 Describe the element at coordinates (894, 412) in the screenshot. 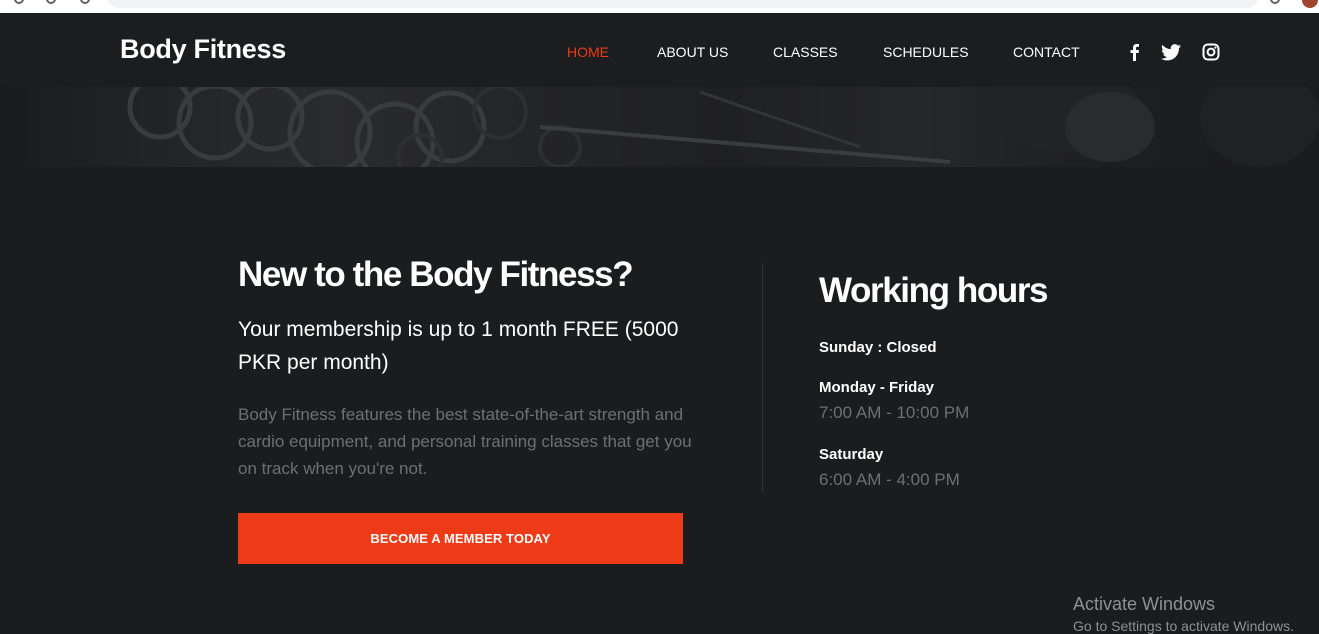

I see `hours-time-weekdays: 7:00 AM - 10:00 PM` at that location.